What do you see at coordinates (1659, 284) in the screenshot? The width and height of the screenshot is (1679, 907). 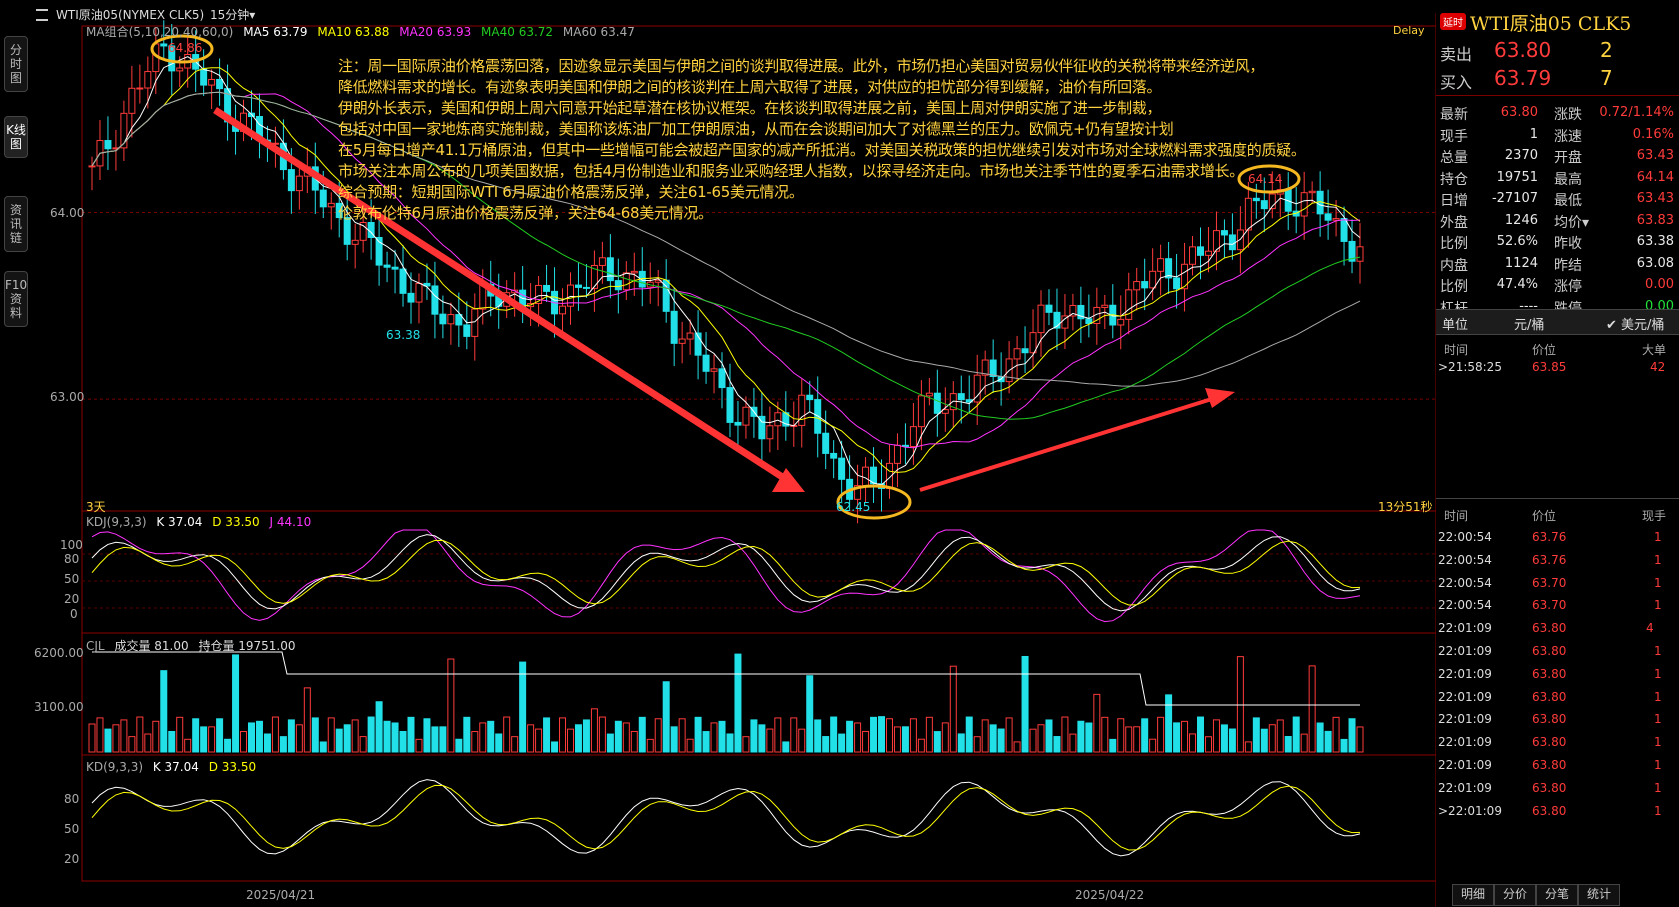 I see `quote-value: 0.00` at bounding box center [1659, 284].